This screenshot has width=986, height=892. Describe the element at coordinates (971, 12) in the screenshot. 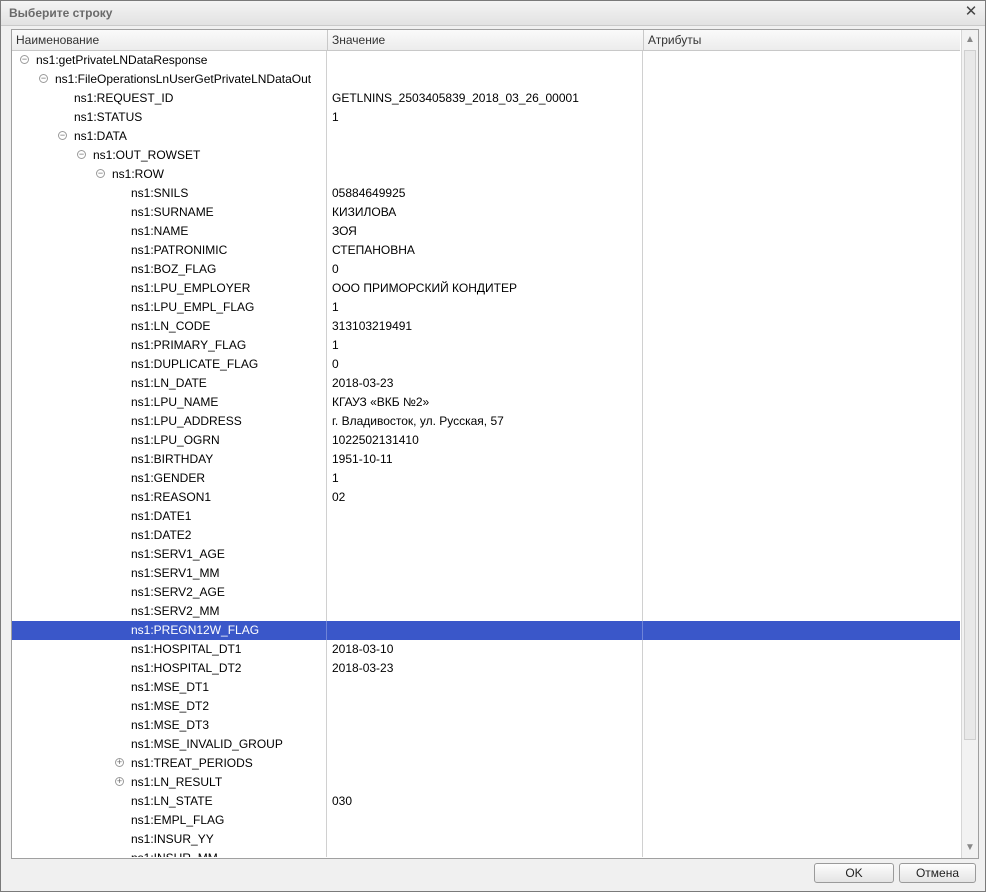

I see `close-icon: ✕` at that location.